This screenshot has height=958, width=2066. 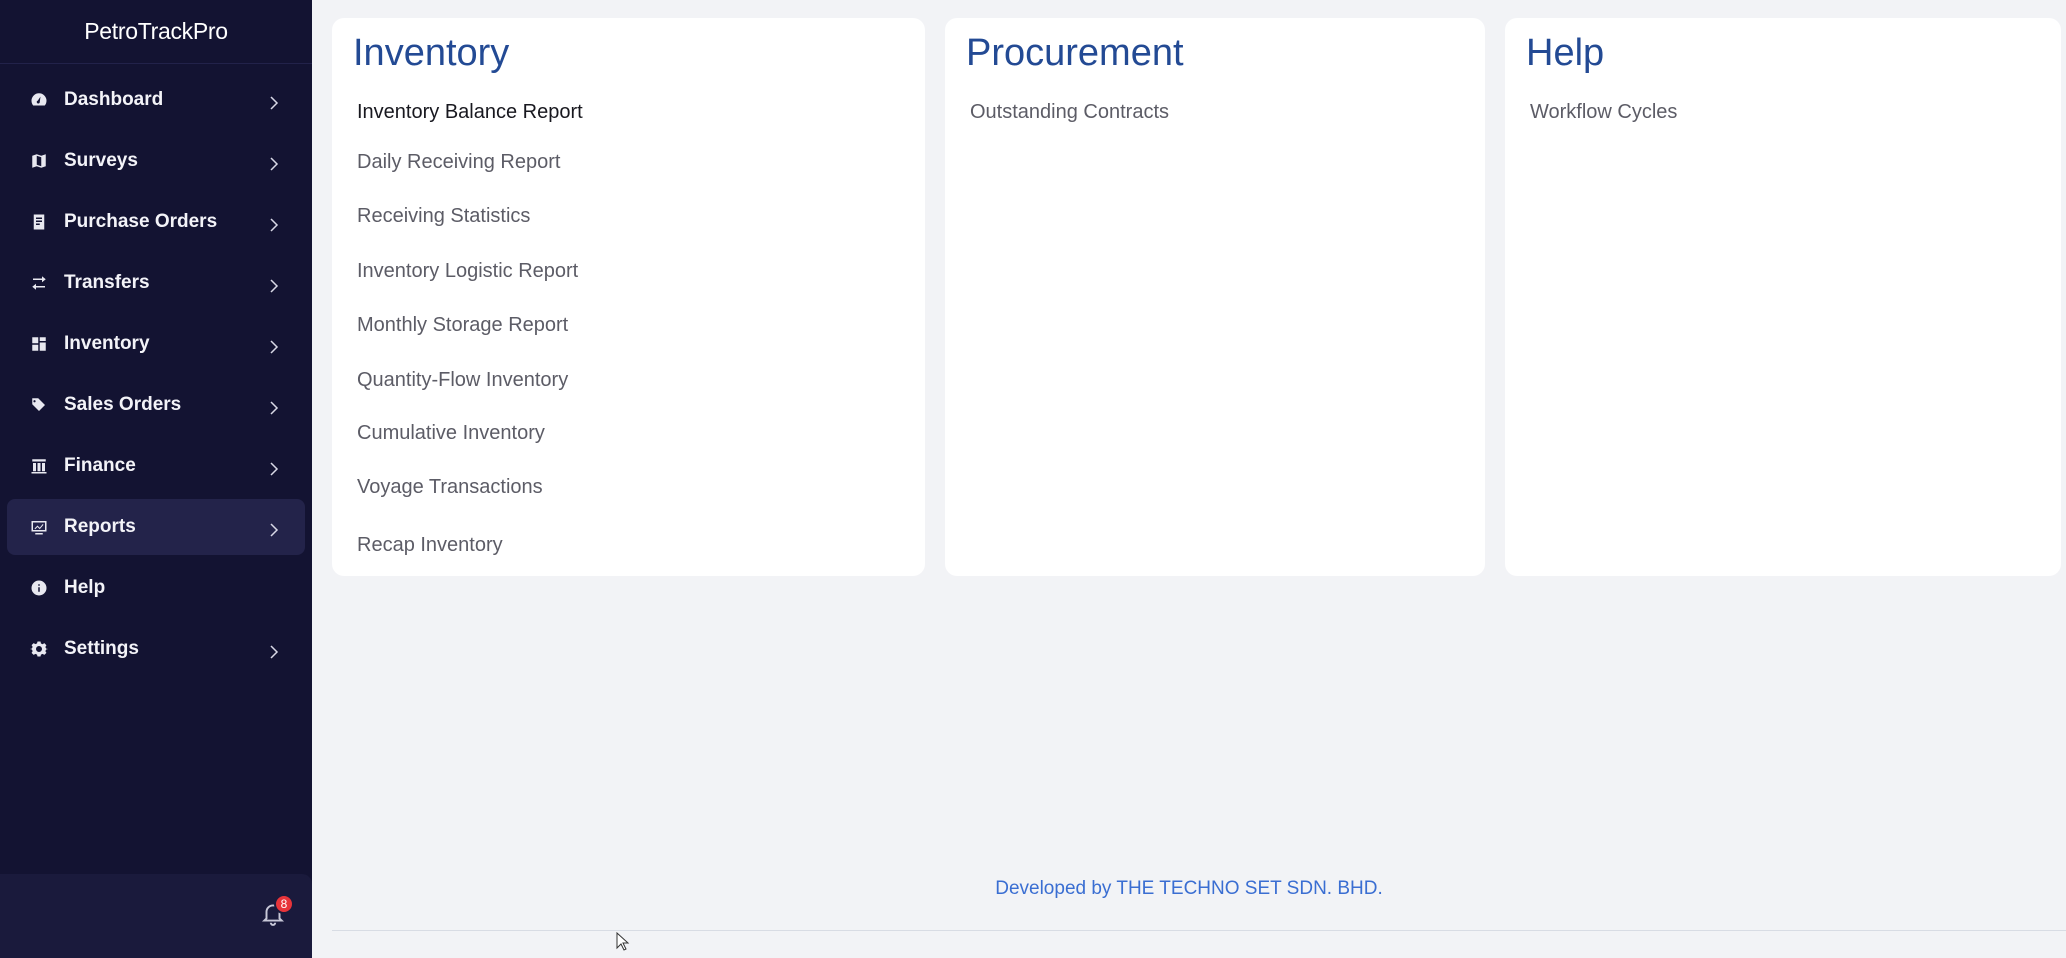 I want to click on tags-icon, so click(x=39, y=405).